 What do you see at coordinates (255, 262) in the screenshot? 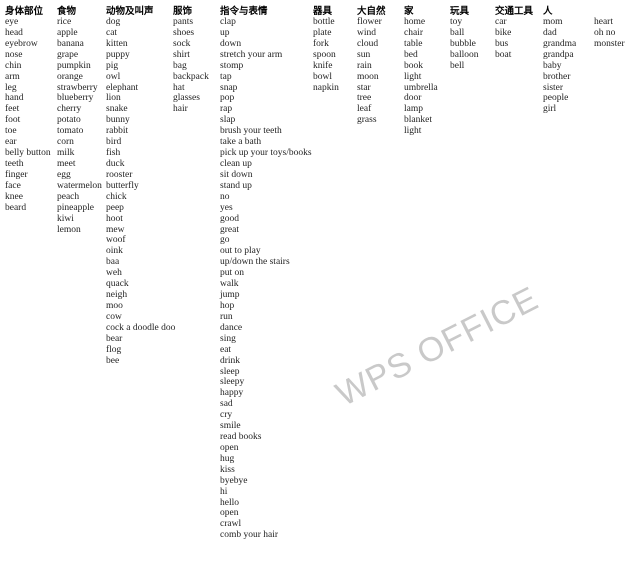
I see `word-item: up/down the stairs` at bounding box center [255, 262].